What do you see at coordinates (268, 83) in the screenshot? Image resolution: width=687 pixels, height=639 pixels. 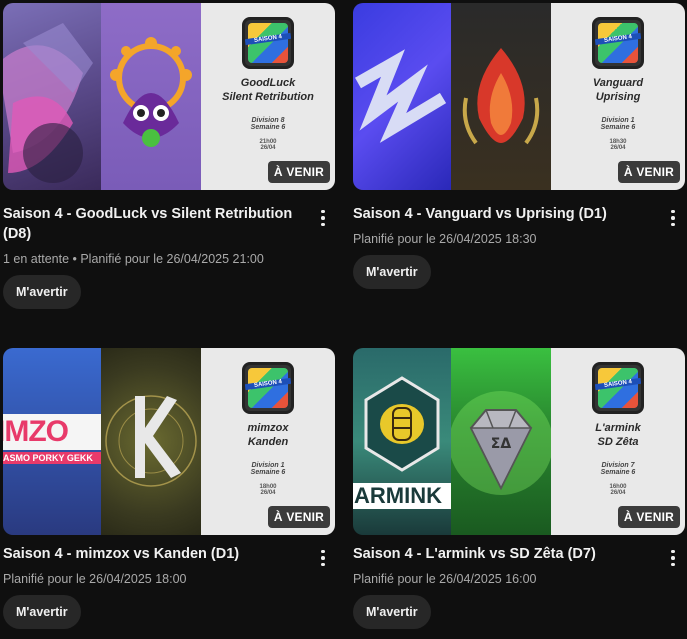 I see `thumb-team1: GoodLuck` at bounding box center [268, 83].